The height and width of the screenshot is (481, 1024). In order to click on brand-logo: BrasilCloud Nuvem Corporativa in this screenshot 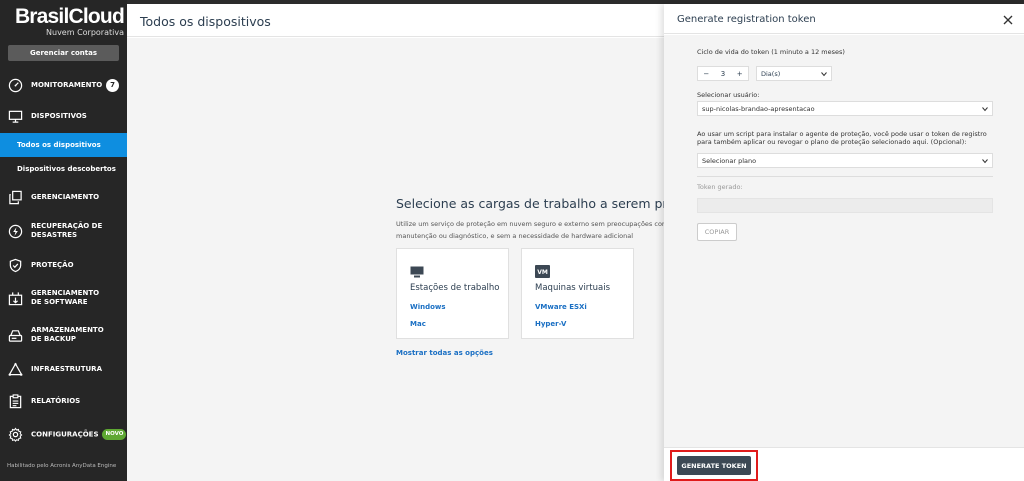, I will do `click(66, 21)`.